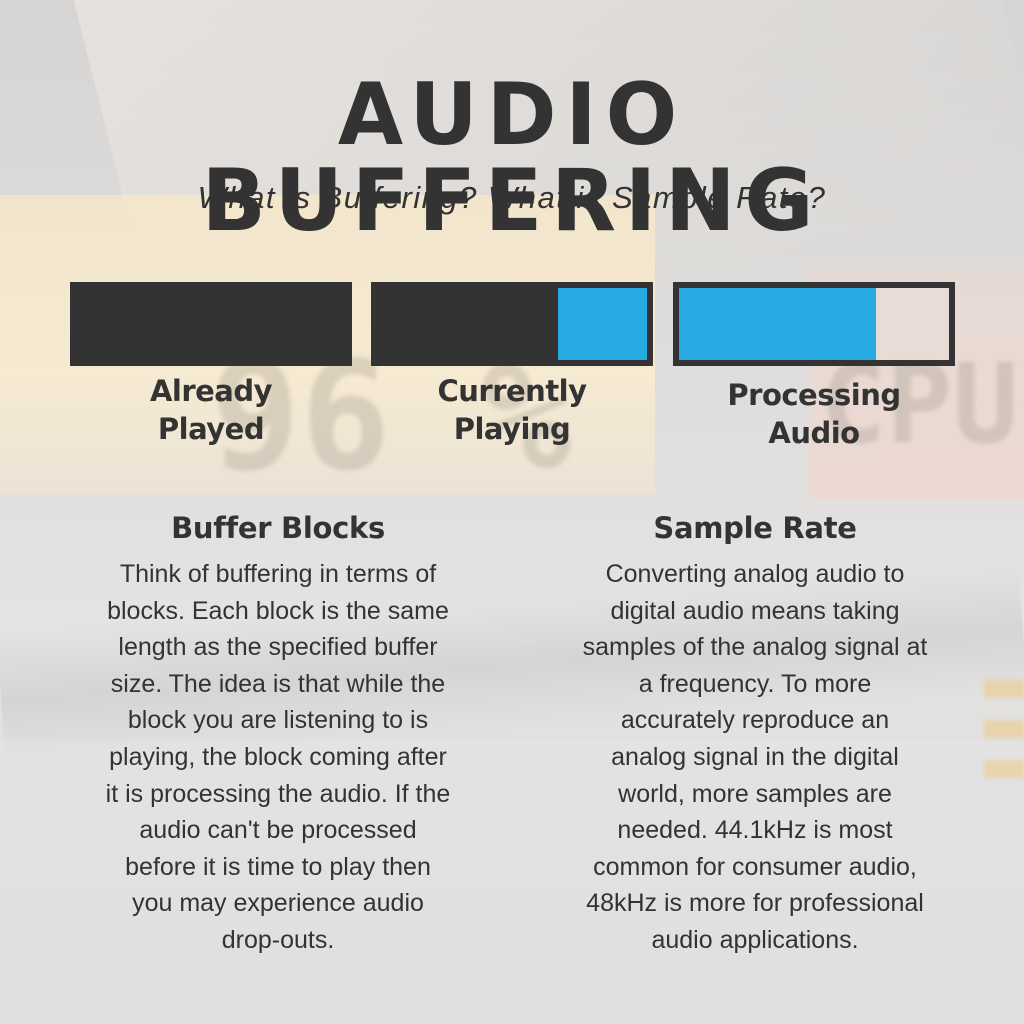 The width and height of the screenshot is (1024, 1024). I want to click on page-title: AUDIO BUFFERING, so click(512, 158).